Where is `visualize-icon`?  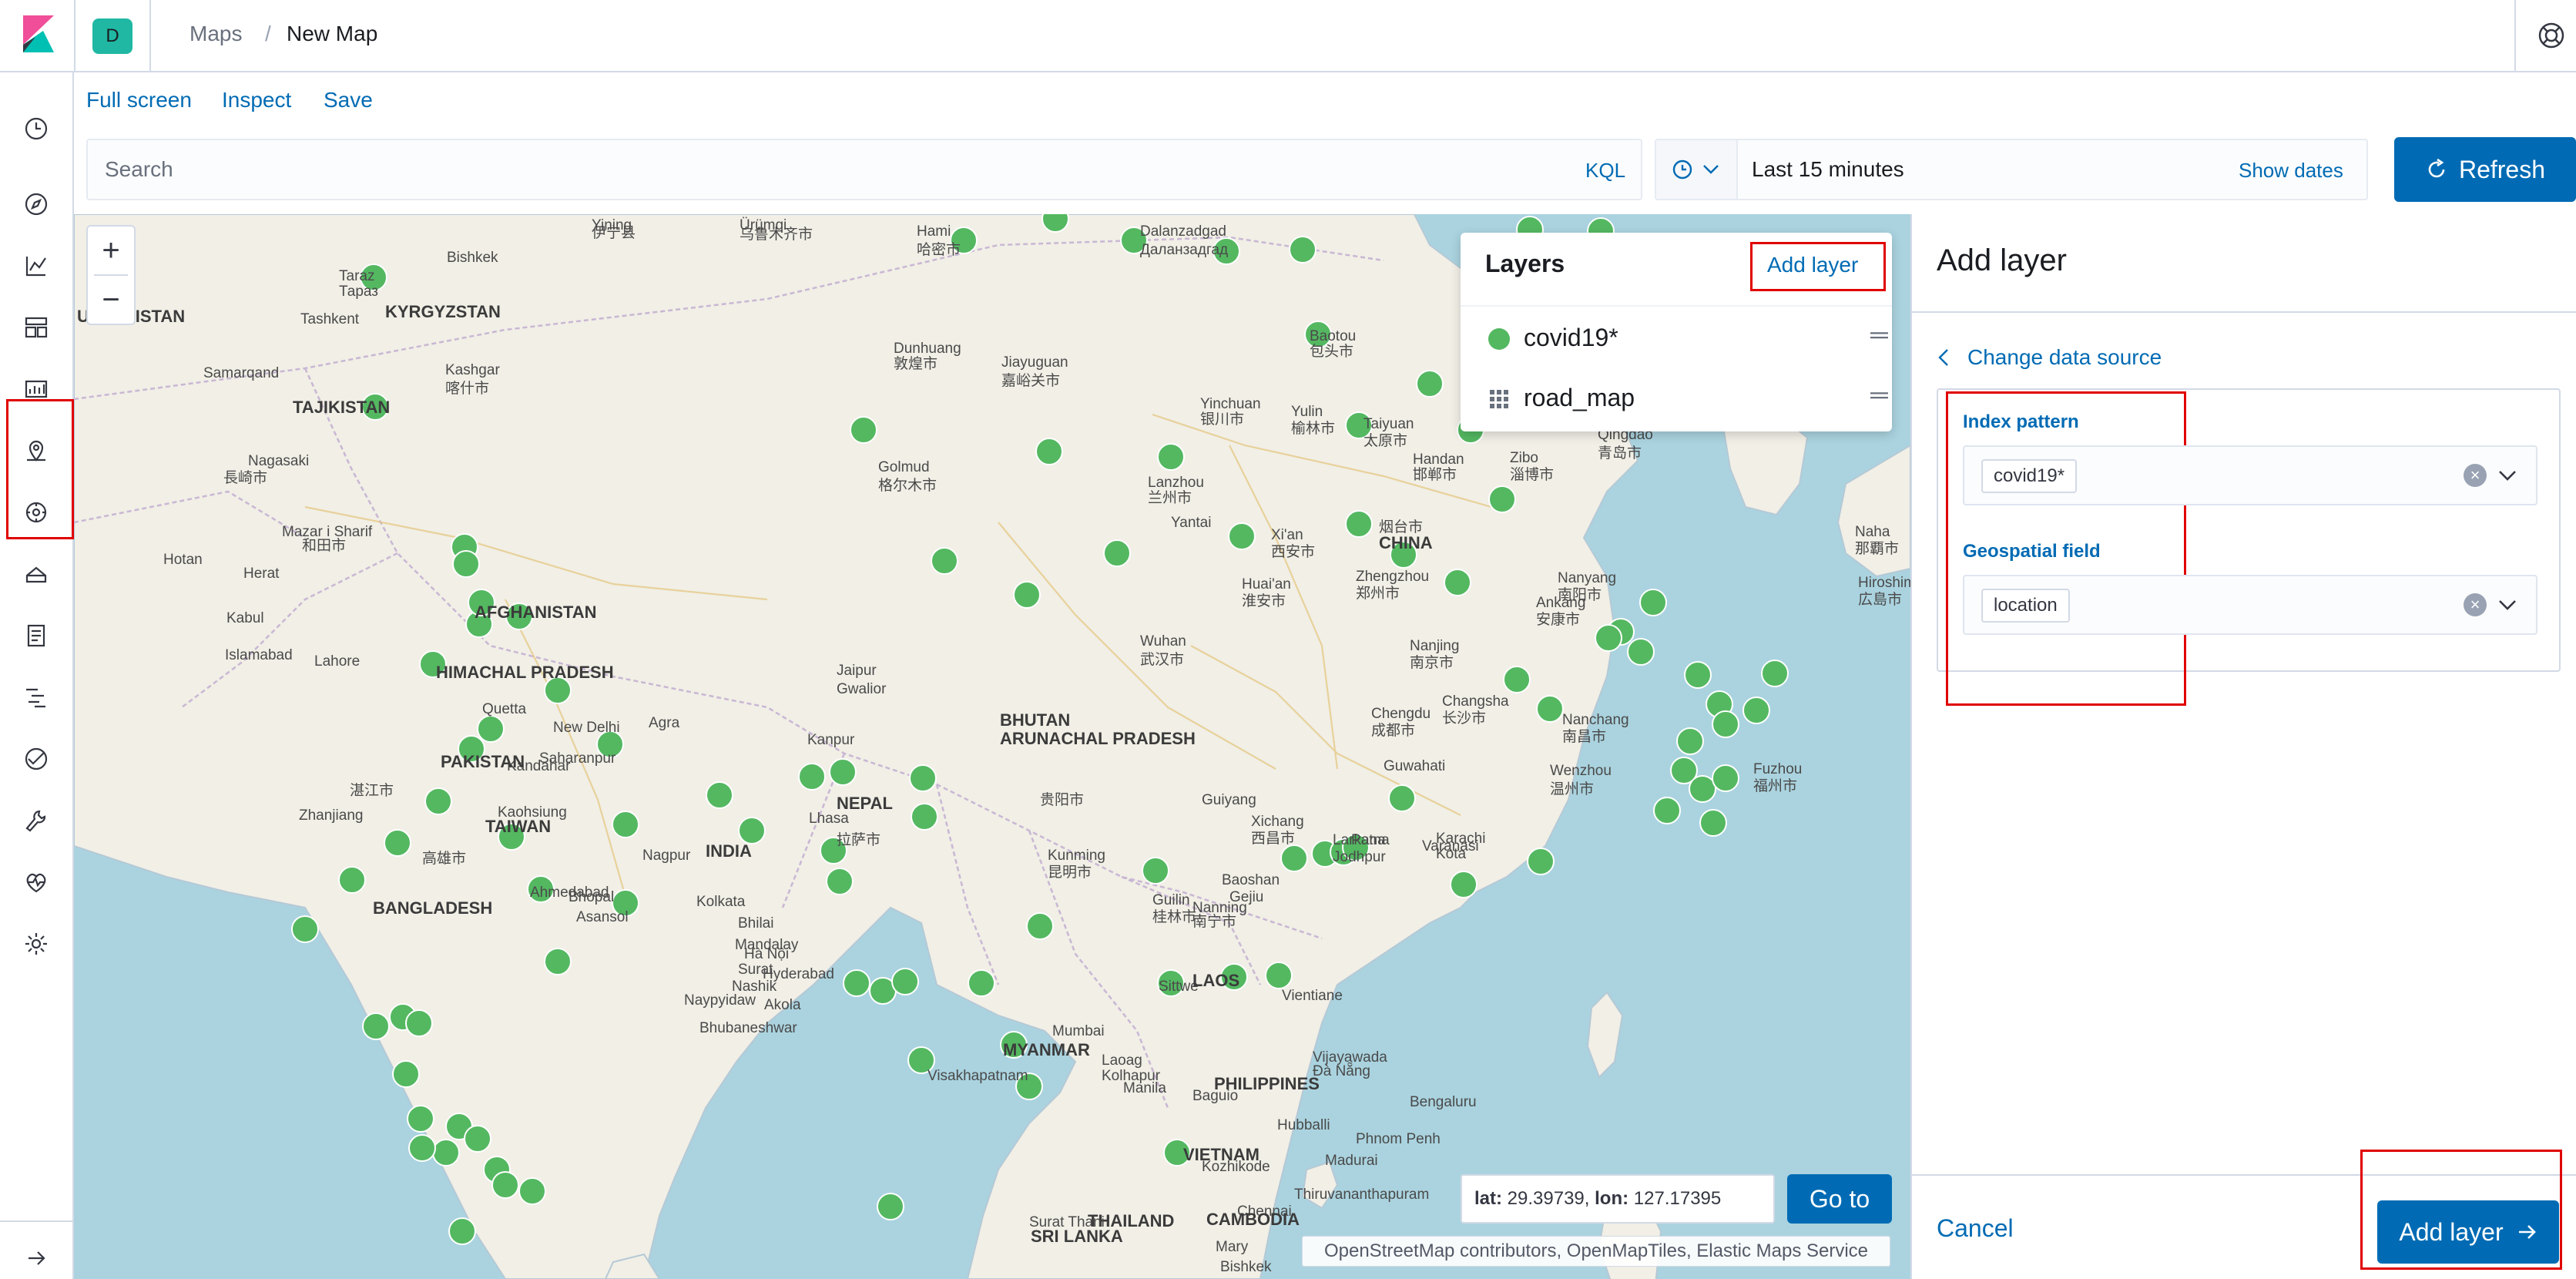 visualize-icon is located at coordinates (36, 266).